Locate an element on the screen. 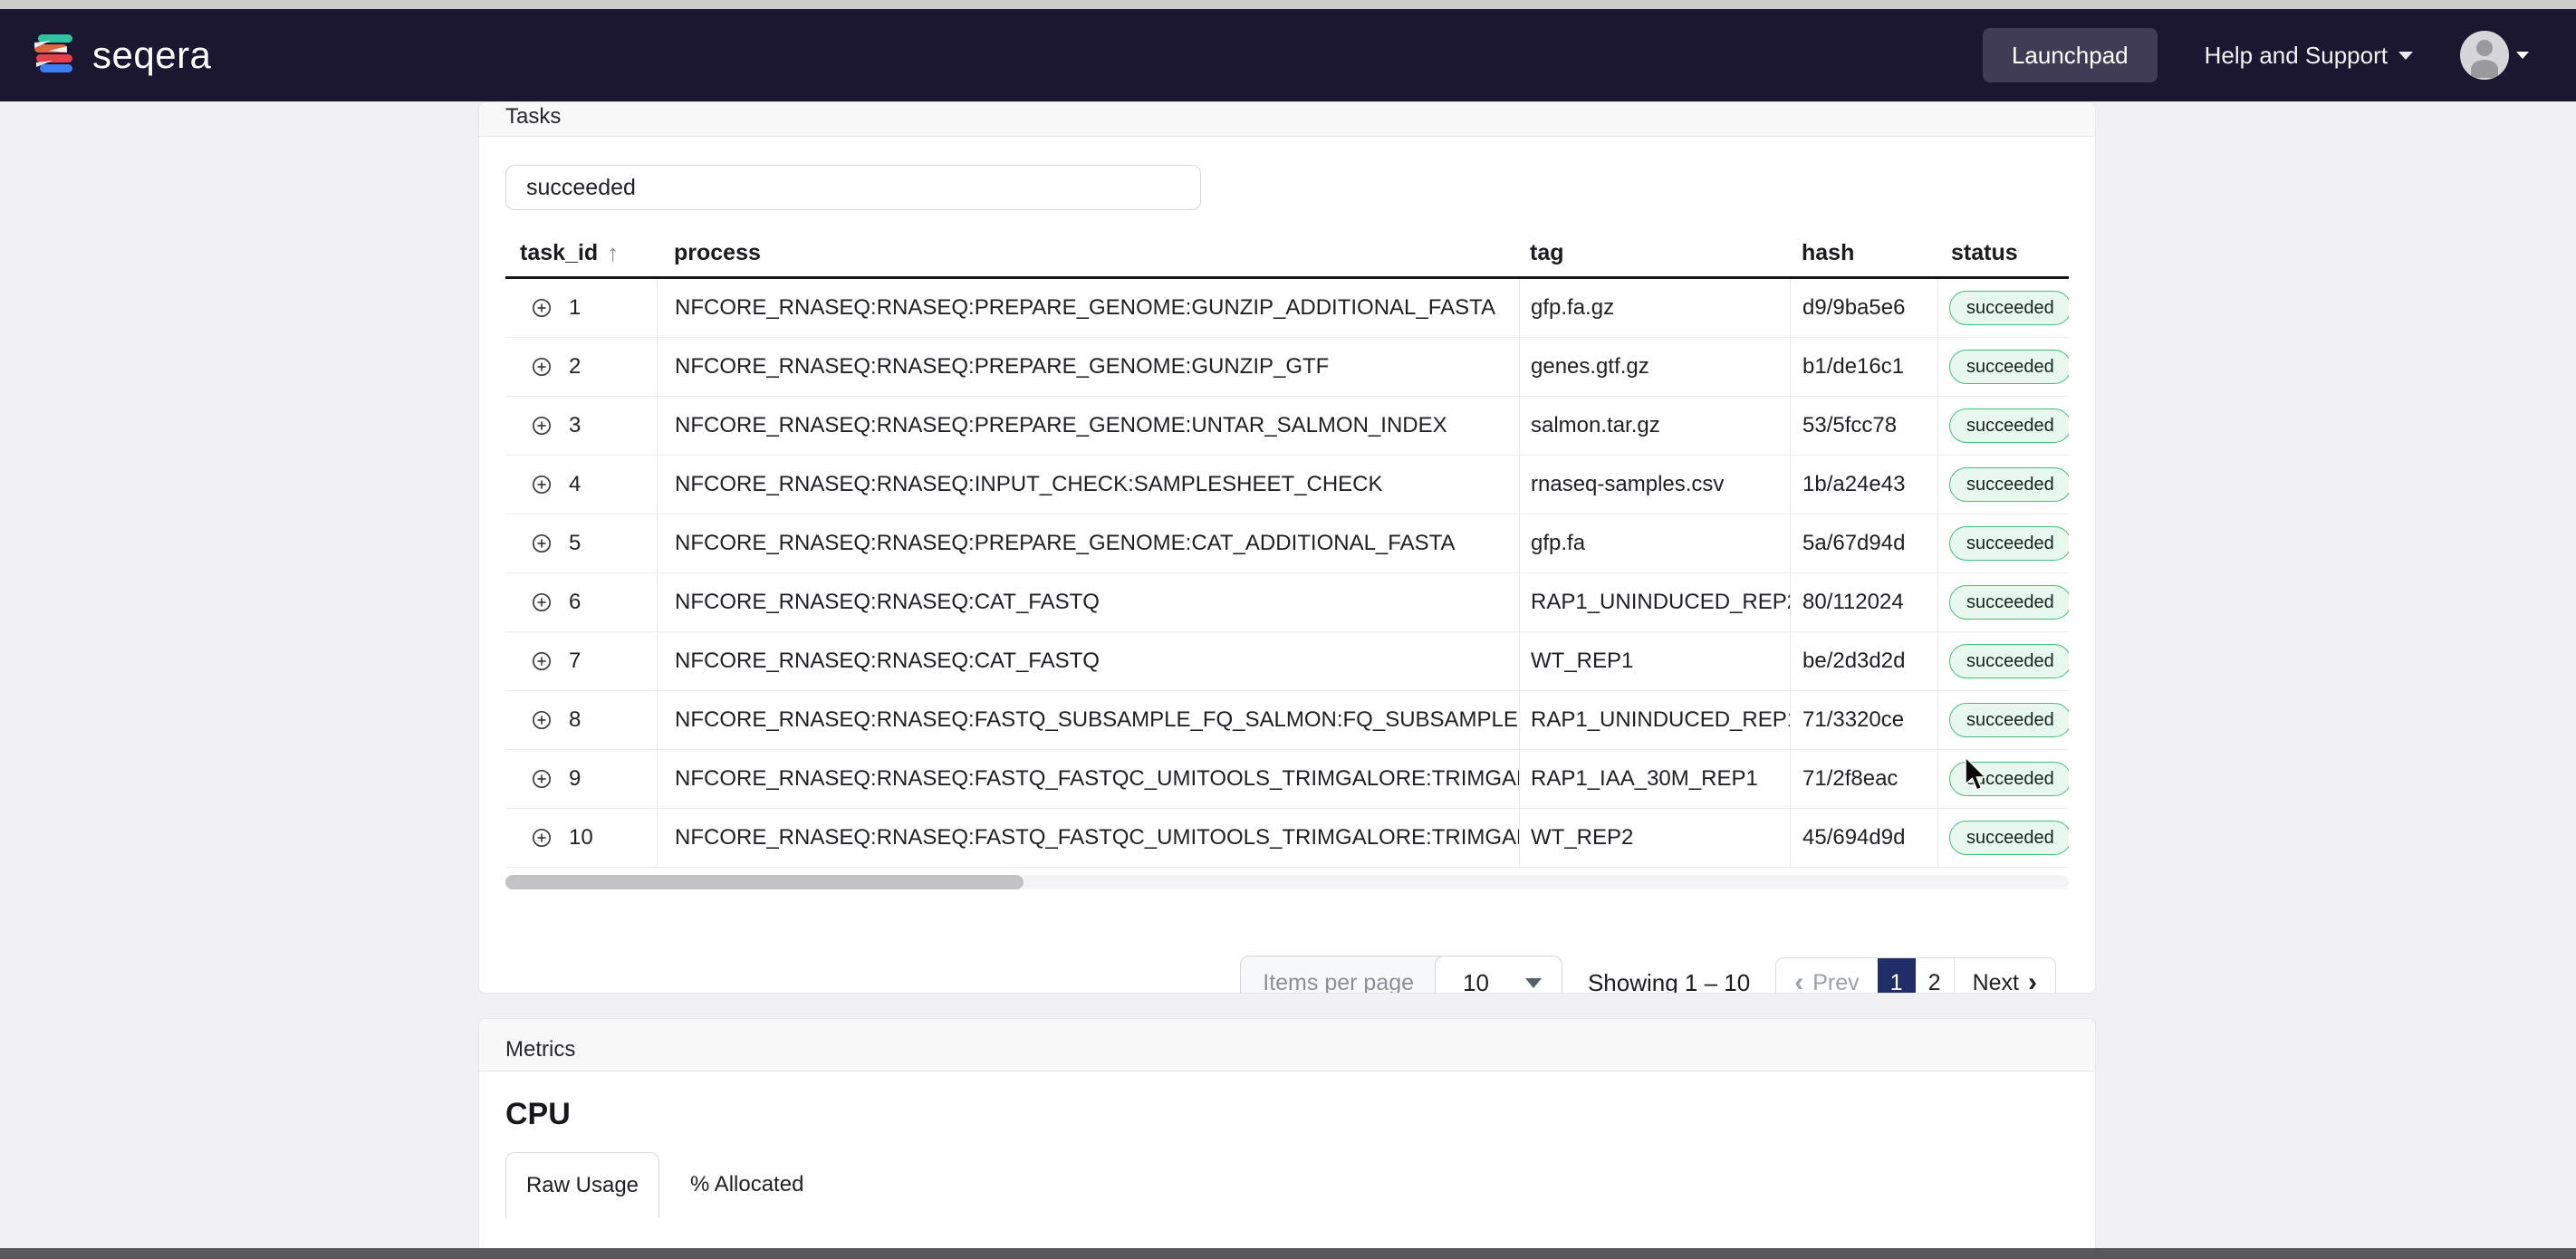  seqera-logo-icon is located at coordinates (56, 56).